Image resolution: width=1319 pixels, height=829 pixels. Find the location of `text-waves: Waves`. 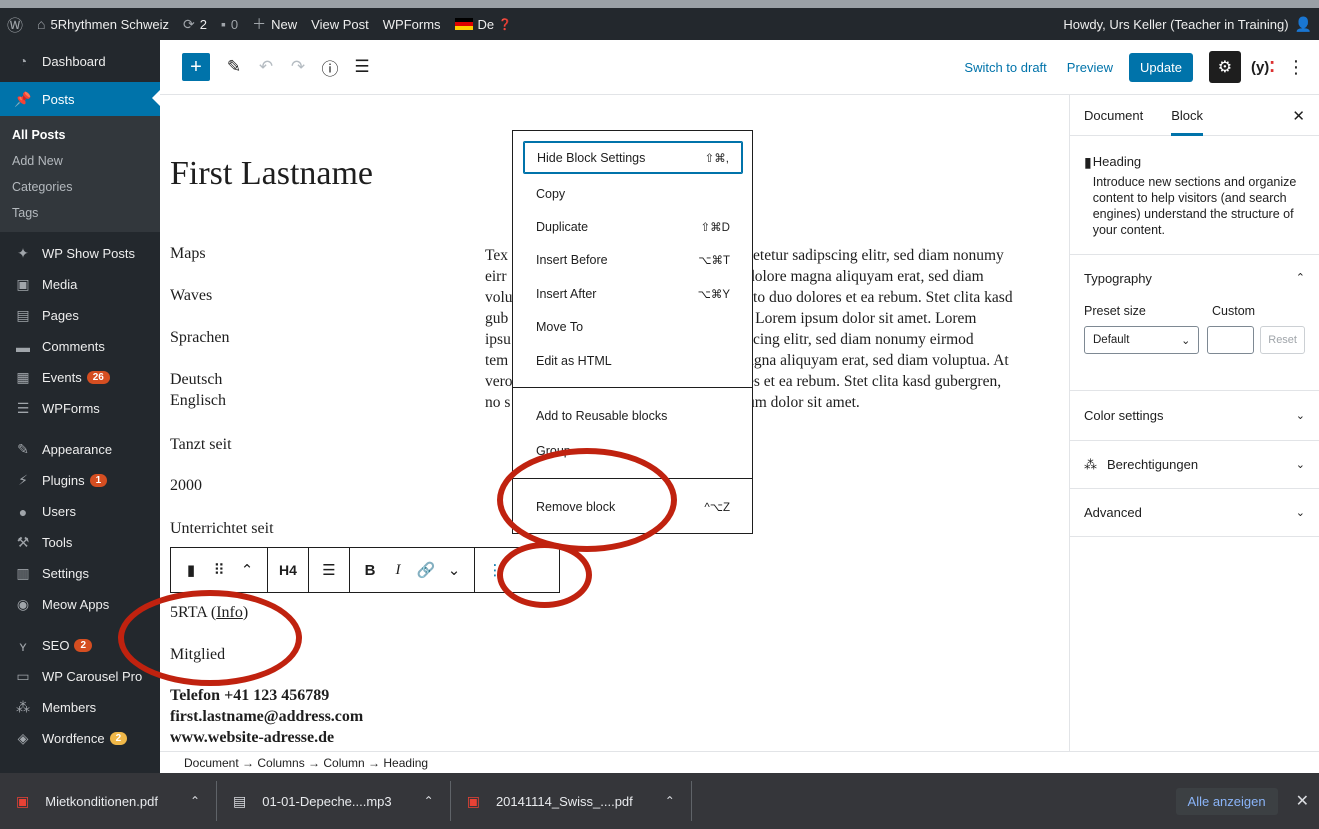

text-waves: Waves is located at coordinates (191, 296).